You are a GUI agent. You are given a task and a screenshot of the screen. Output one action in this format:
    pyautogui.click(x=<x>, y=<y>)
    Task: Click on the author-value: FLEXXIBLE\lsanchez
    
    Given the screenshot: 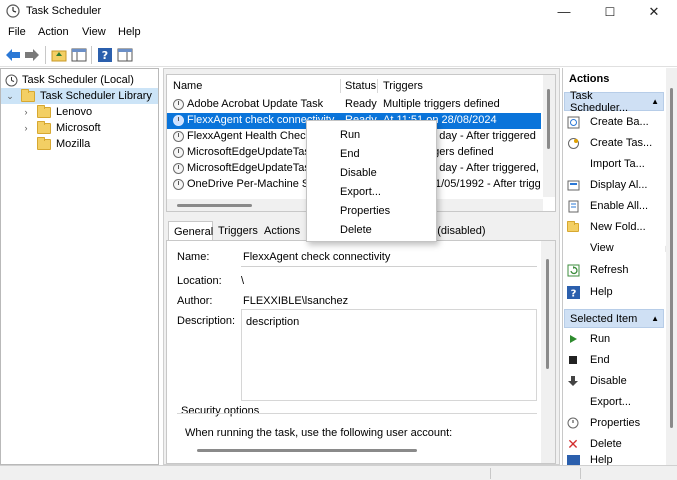 What is the action you would take?
    pyautogui.click(x=296, y=301)
    